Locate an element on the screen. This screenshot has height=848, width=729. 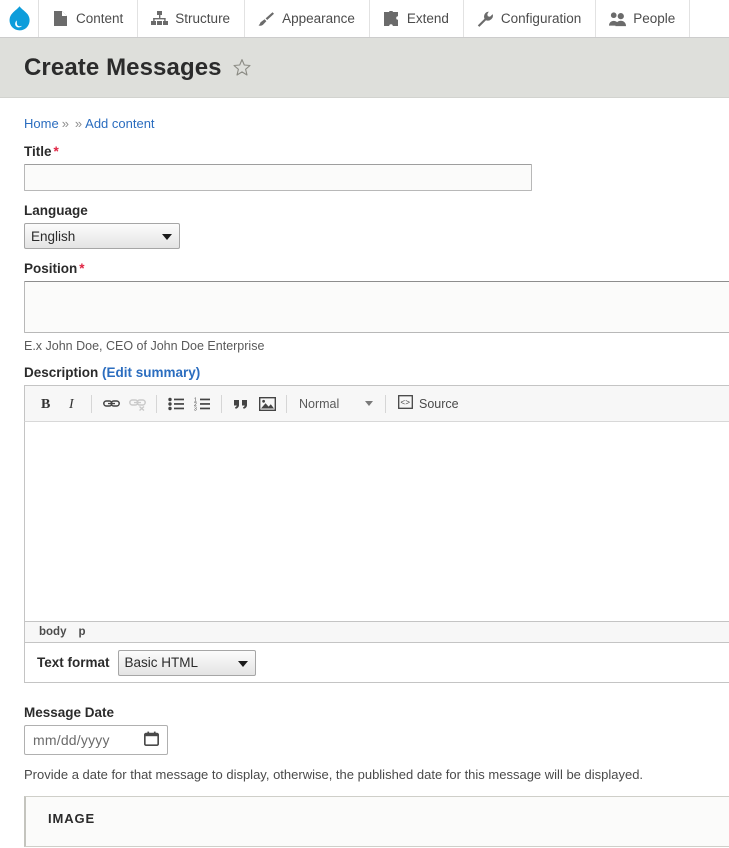
text-format-select: Basic HTML is located at coordinates (186, 662).